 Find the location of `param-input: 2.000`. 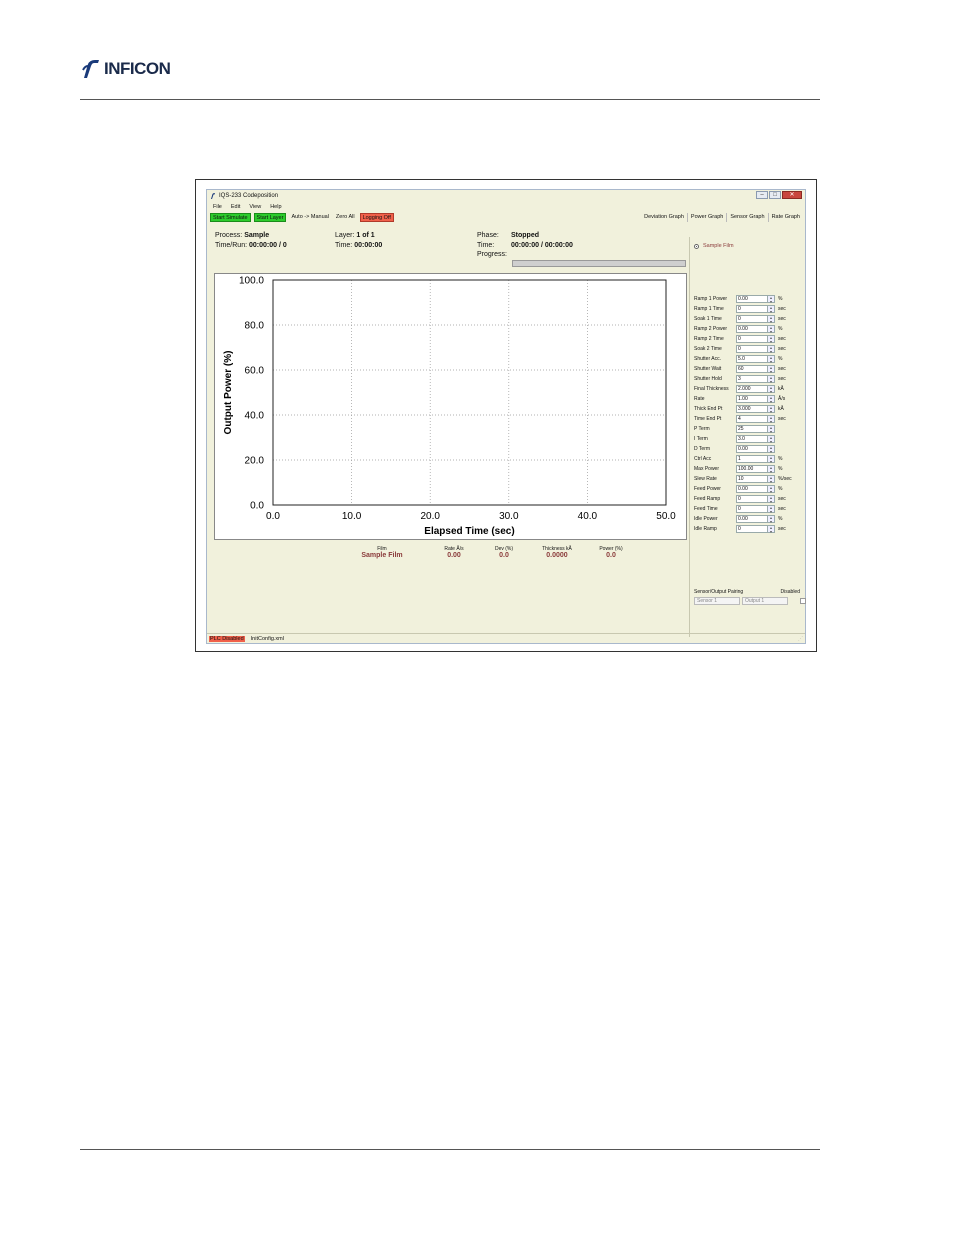

param-input: 2.000 is located at coordinates (752, 388).